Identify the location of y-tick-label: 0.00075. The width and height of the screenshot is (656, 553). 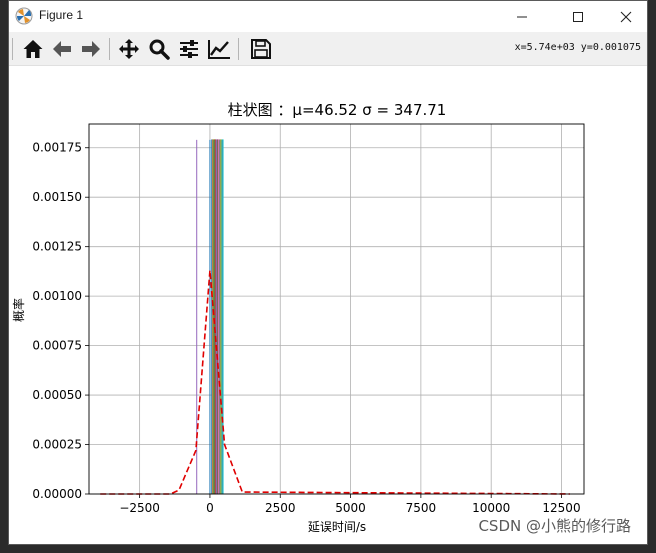
(57, 346).